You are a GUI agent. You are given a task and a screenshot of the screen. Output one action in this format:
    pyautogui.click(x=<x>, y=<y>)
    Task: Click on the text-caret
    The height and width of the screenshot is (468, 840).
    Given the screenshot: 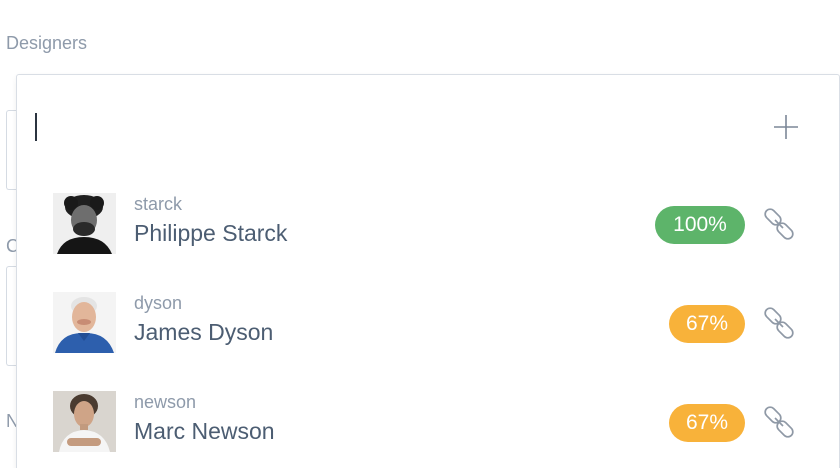 What is the action you would take?
    pyautogui.click(x=36, y=127)
    